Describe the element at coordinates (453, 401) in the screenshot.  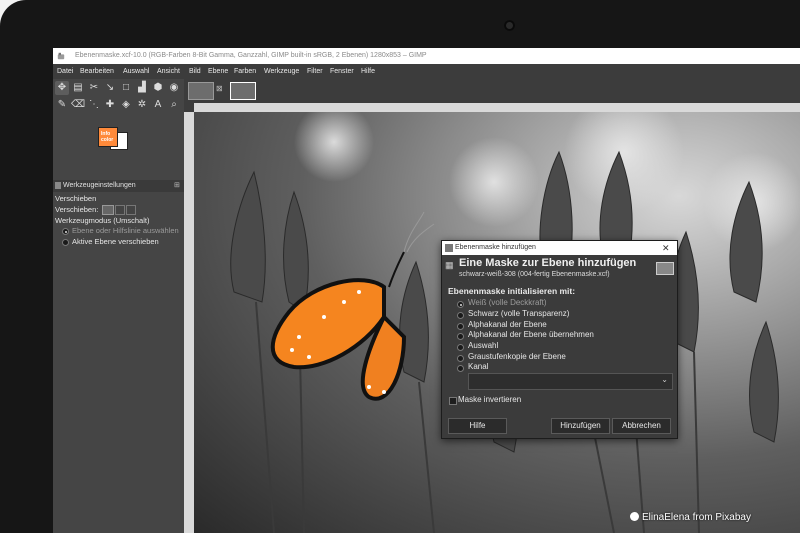
I see `invert-mask-checkbox` at that location.